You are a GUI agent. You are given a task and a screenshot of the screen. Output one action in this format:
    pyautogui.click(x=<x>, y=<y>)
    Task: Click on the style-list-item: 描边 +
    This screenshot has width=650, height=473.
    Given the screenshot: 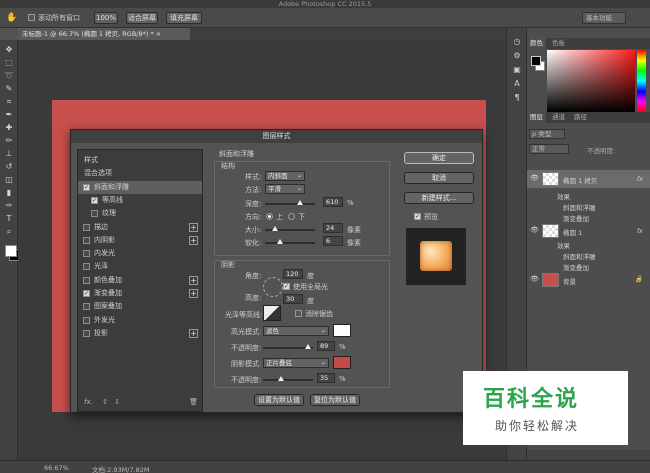 What is the action you would take?
    pyautogui.click(x=140, y=227)
    